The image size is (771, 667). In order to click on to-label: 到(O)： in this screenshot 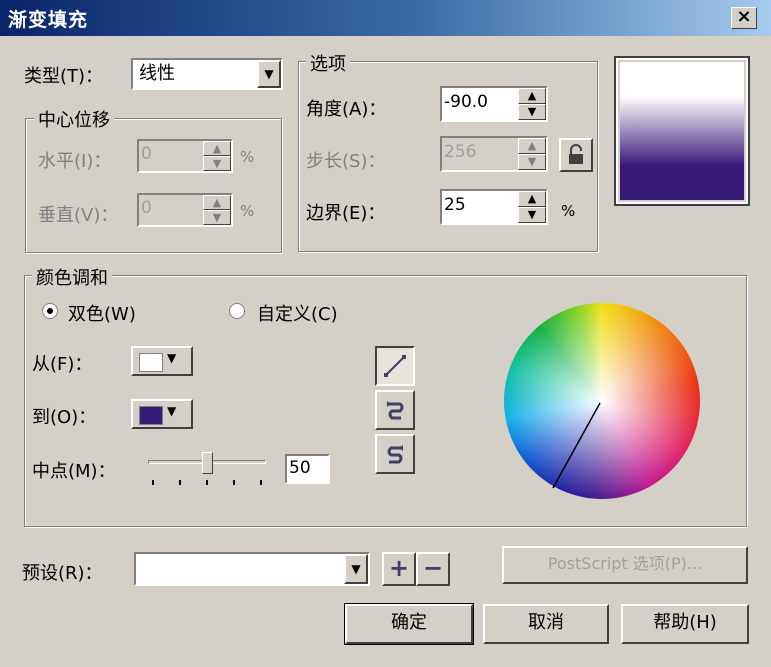, I will do `click(64, 417)`.